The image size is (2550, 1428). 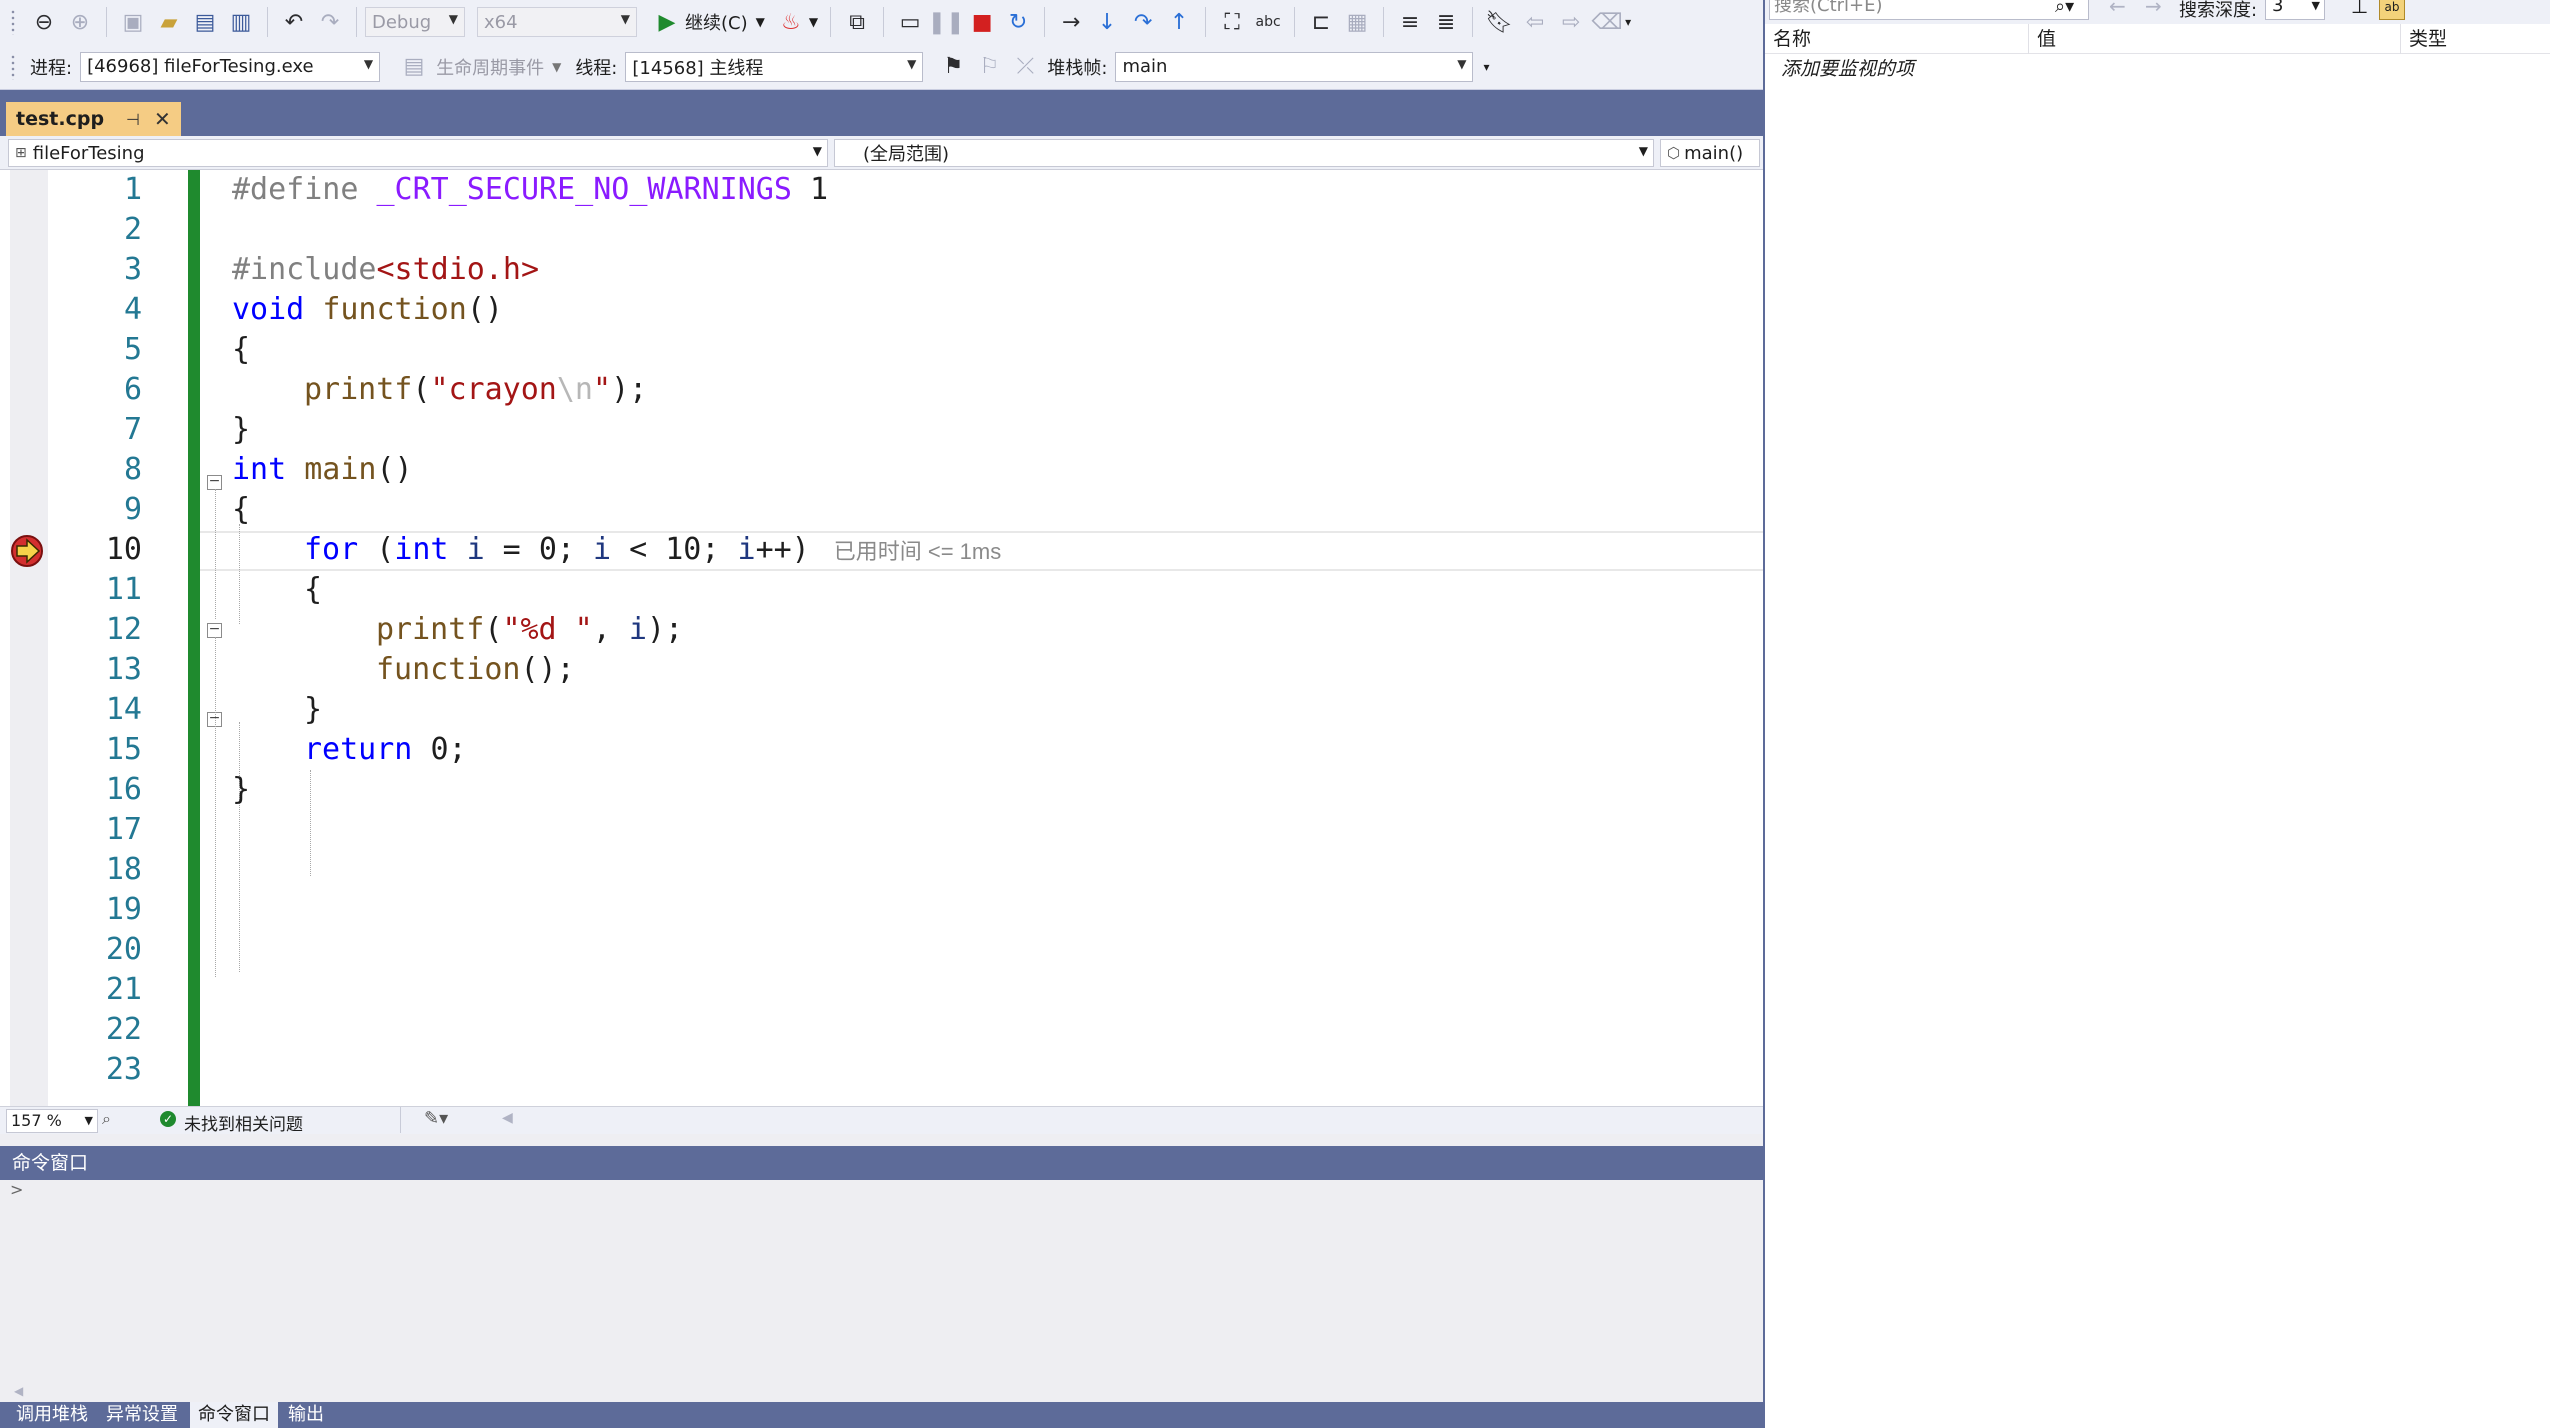 What do you see at coordinates (169, 22) in the screenshot?
I see `open-folder-icon: ▰` at bounding box center [169, 22].